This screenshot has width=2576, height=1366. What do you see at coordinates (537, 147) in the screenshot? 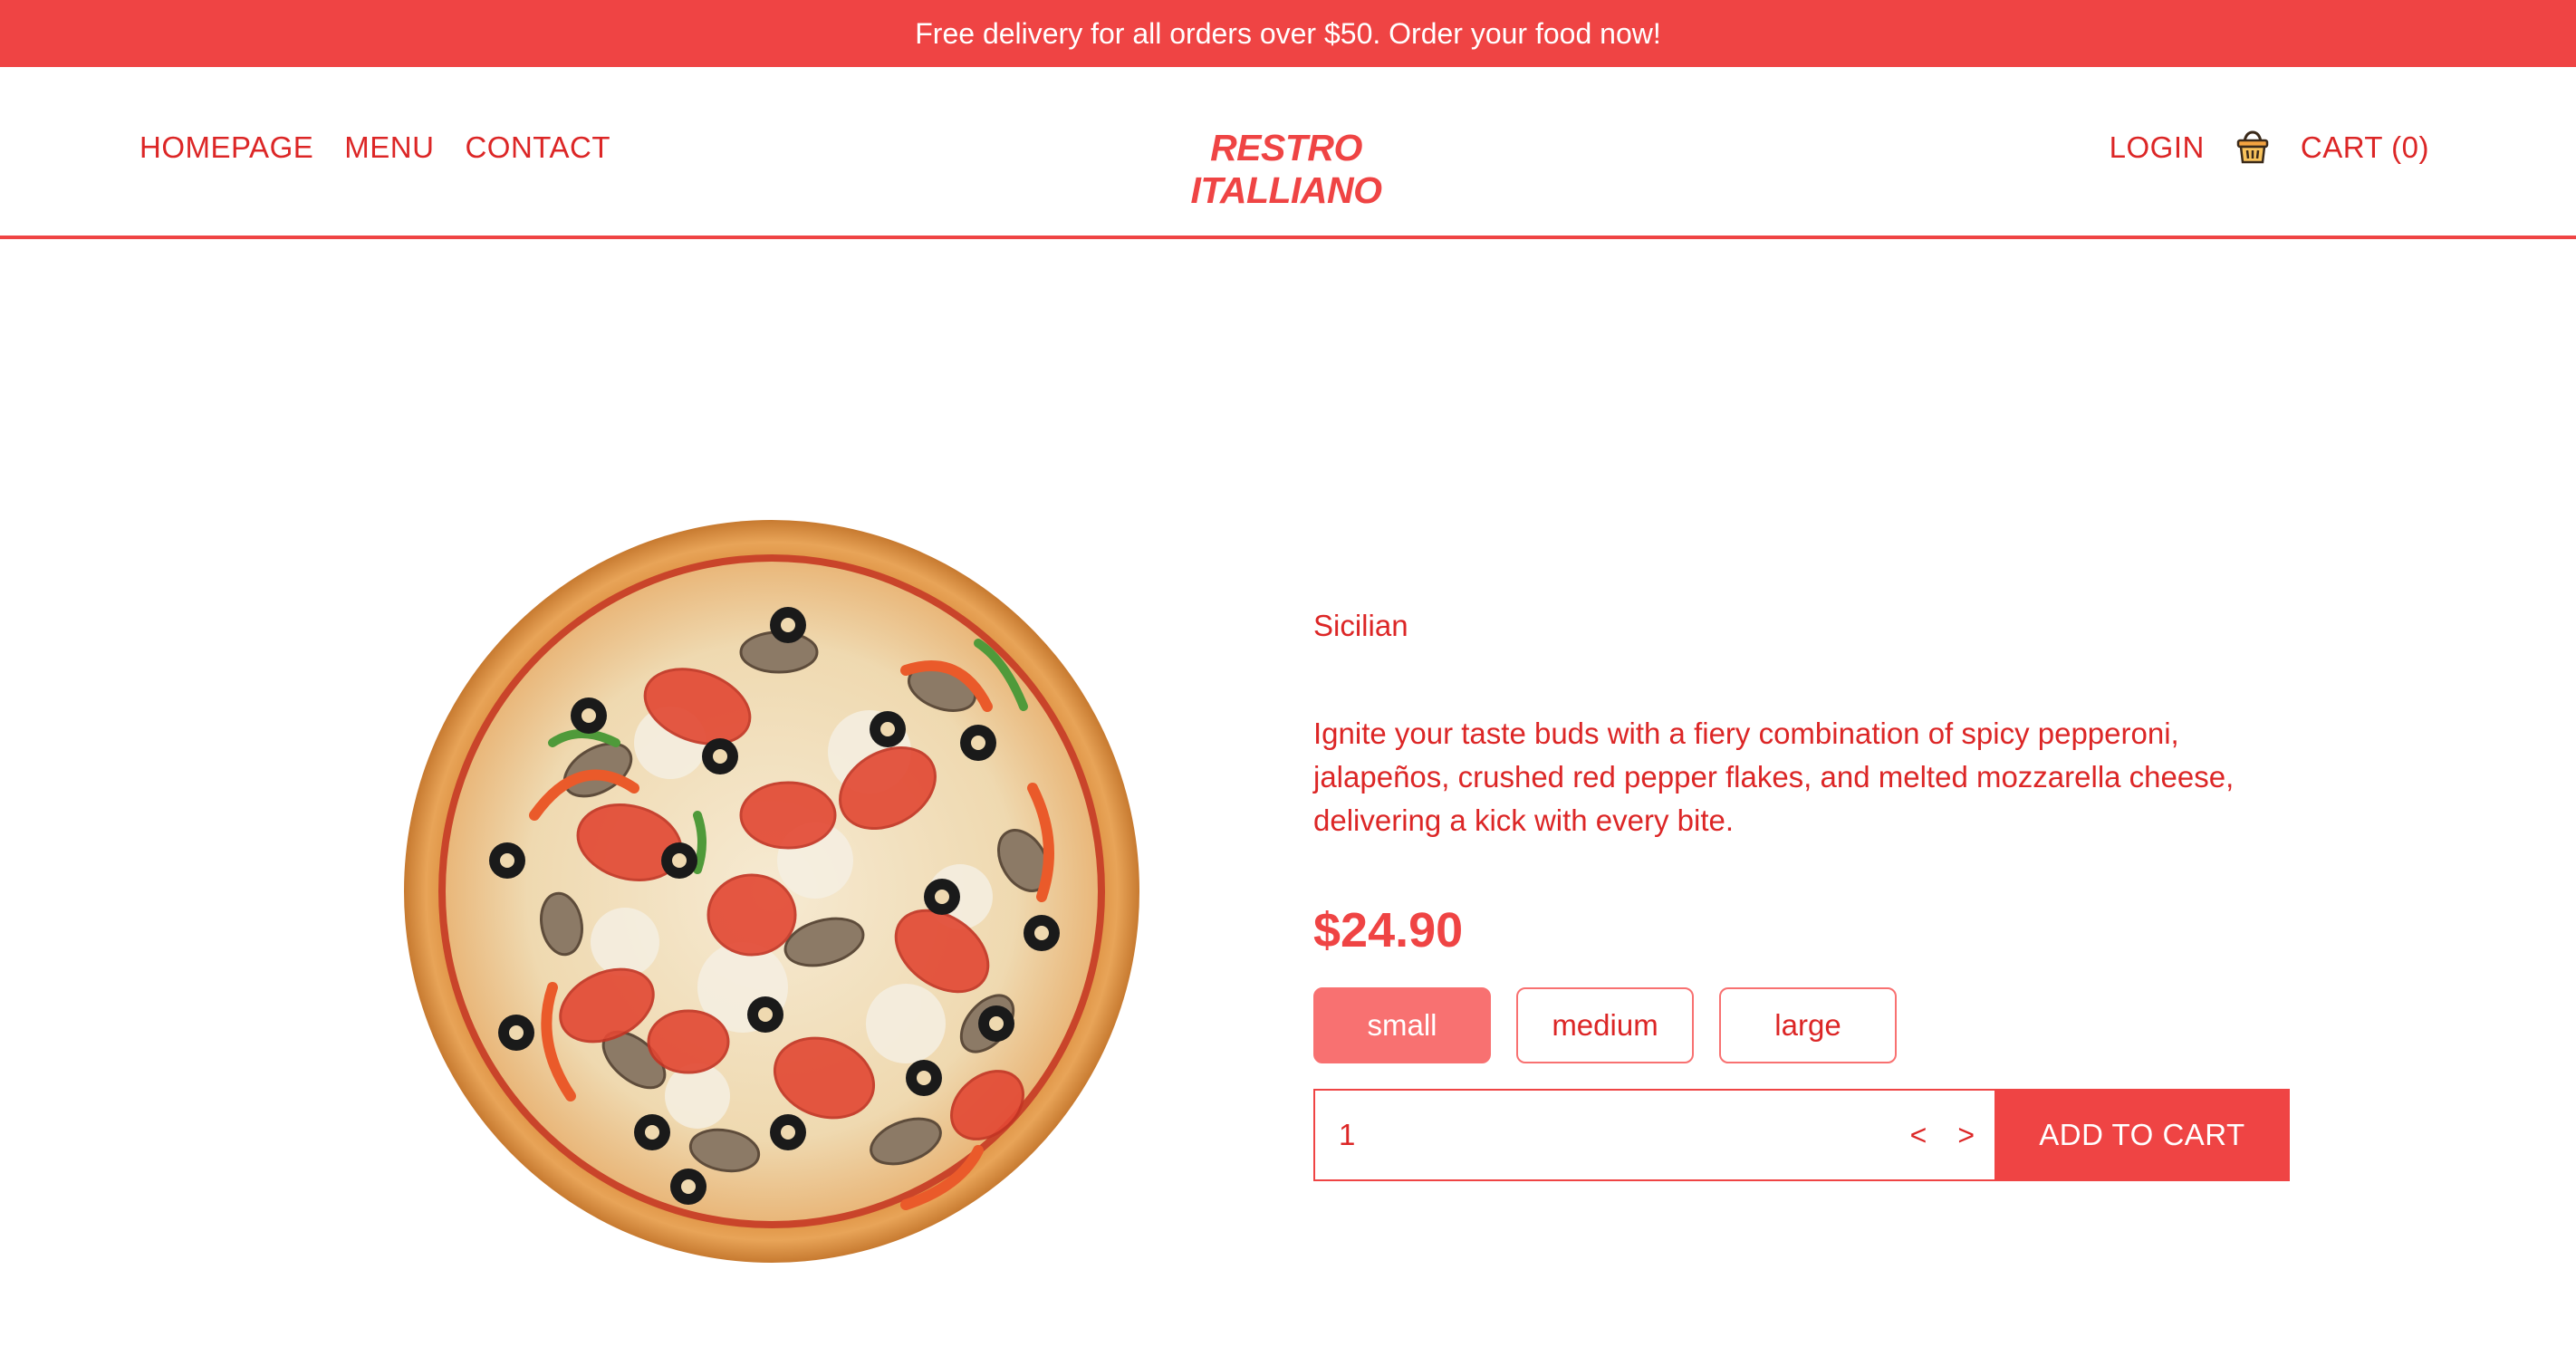
I see `nav-contact: CONTACT` at bounding box center [537, 147].